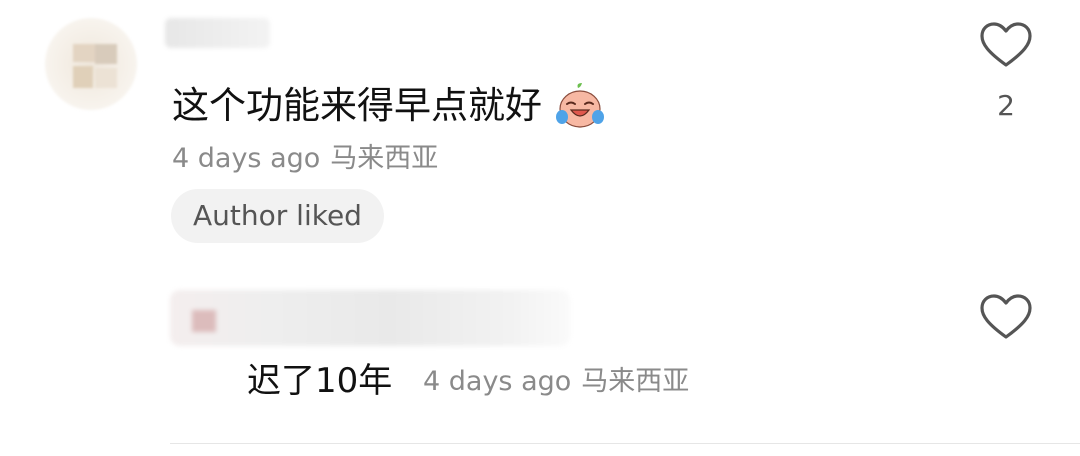 The width and height of the screenshot is (1080, 456). Describe the element at coordinates (319, 381) in the screenshot. I see `reply-text: 迟了10年` at that location.